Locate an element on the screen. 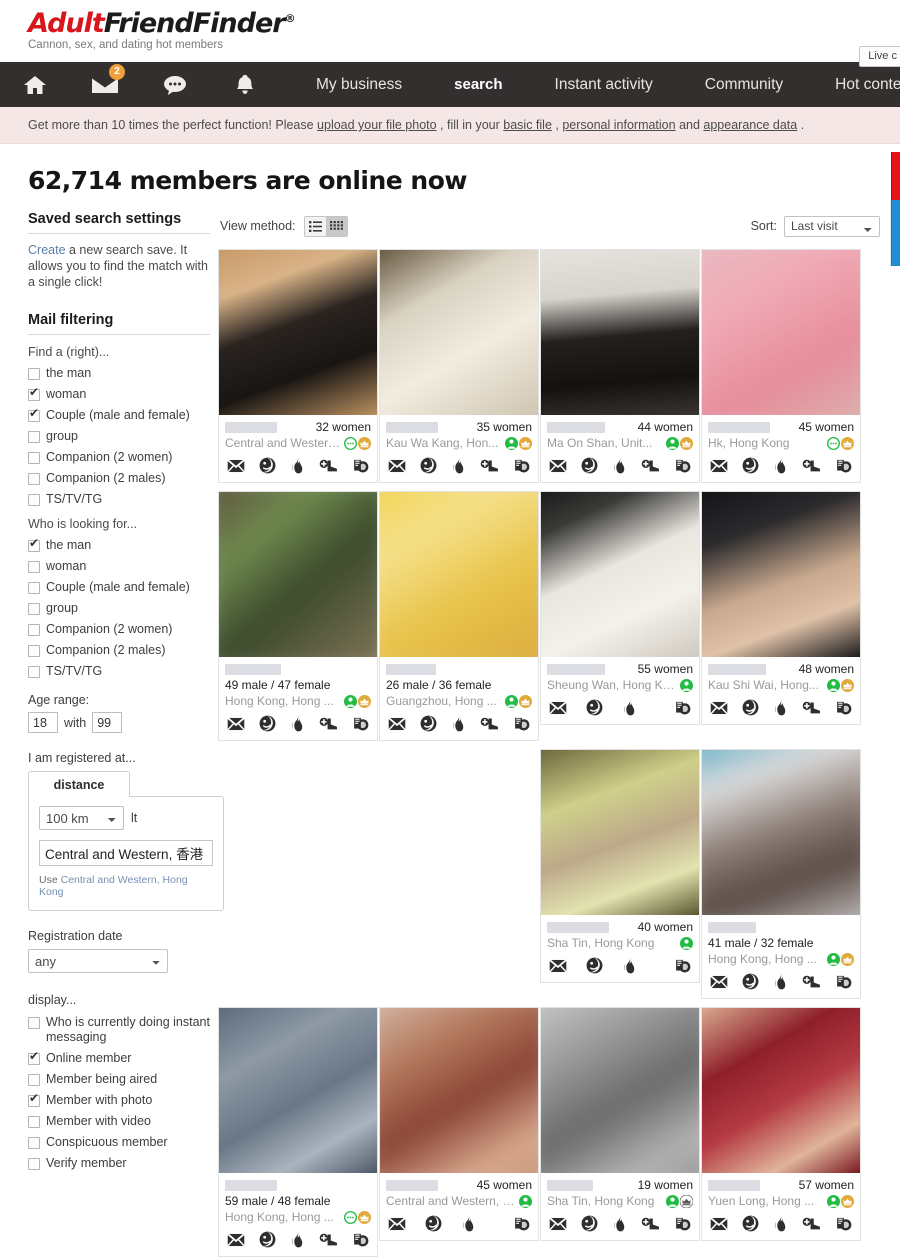 The image size is (900, 1257). location-input is located at coordinates (126, 853).